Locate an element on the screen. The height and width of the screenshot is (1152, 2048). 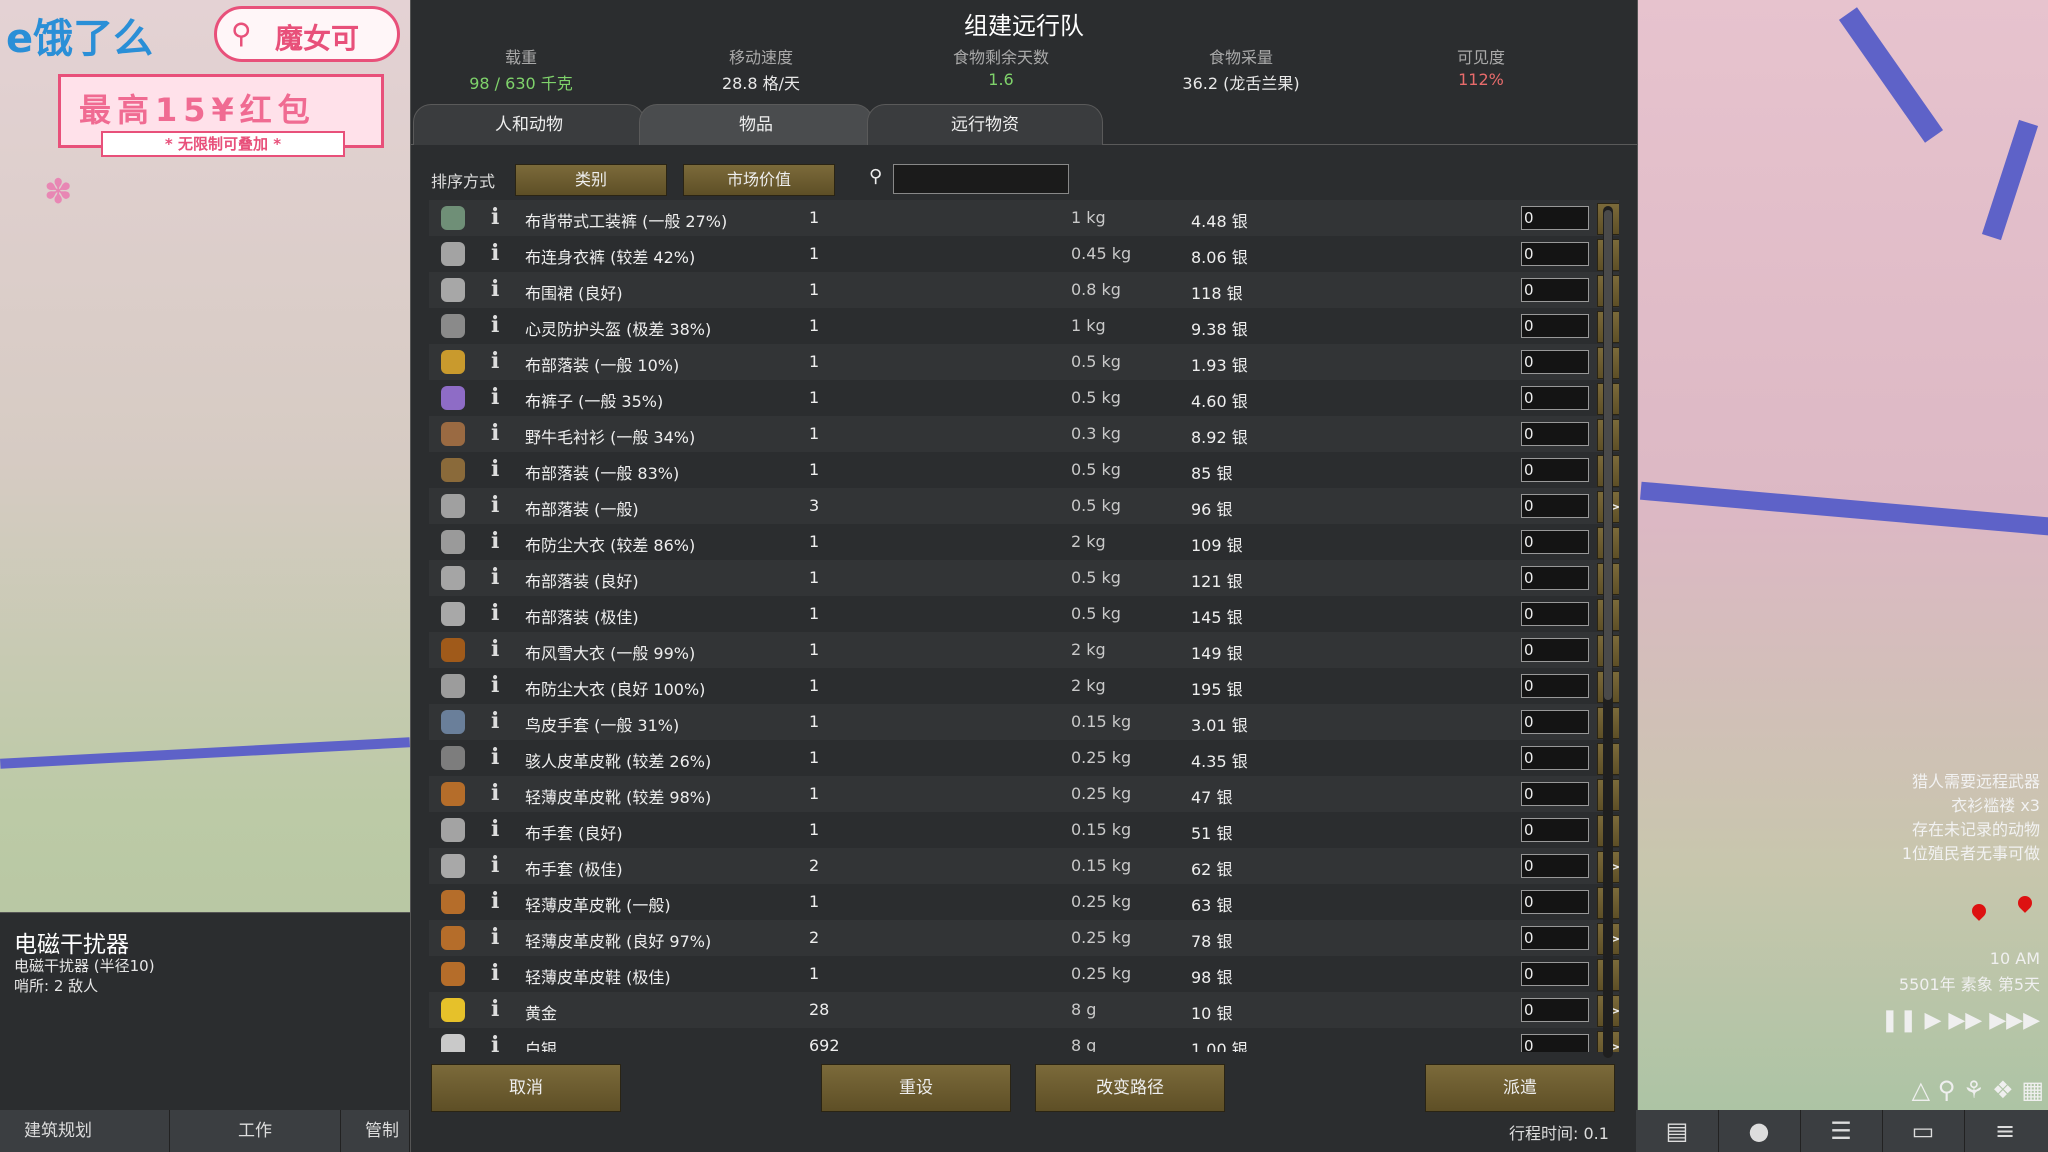
tab-travel-supplies: 远行物资 is located at coordinates (985, 124).